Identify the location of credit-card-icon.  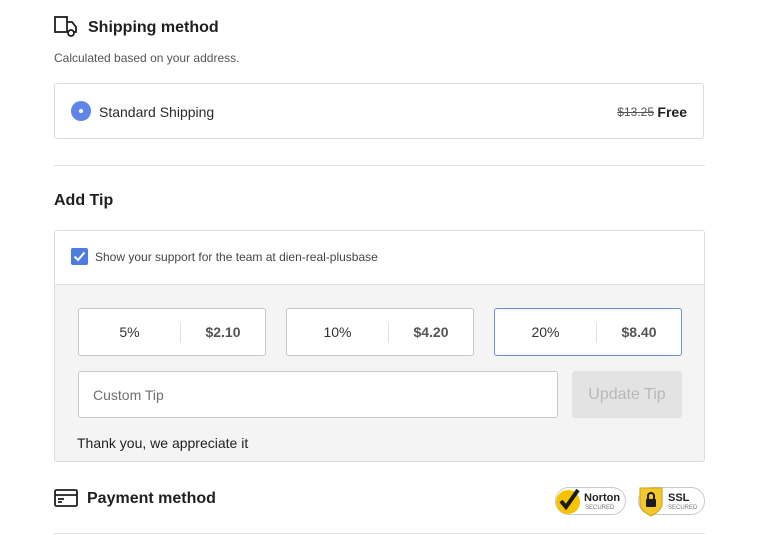
(66, 498).